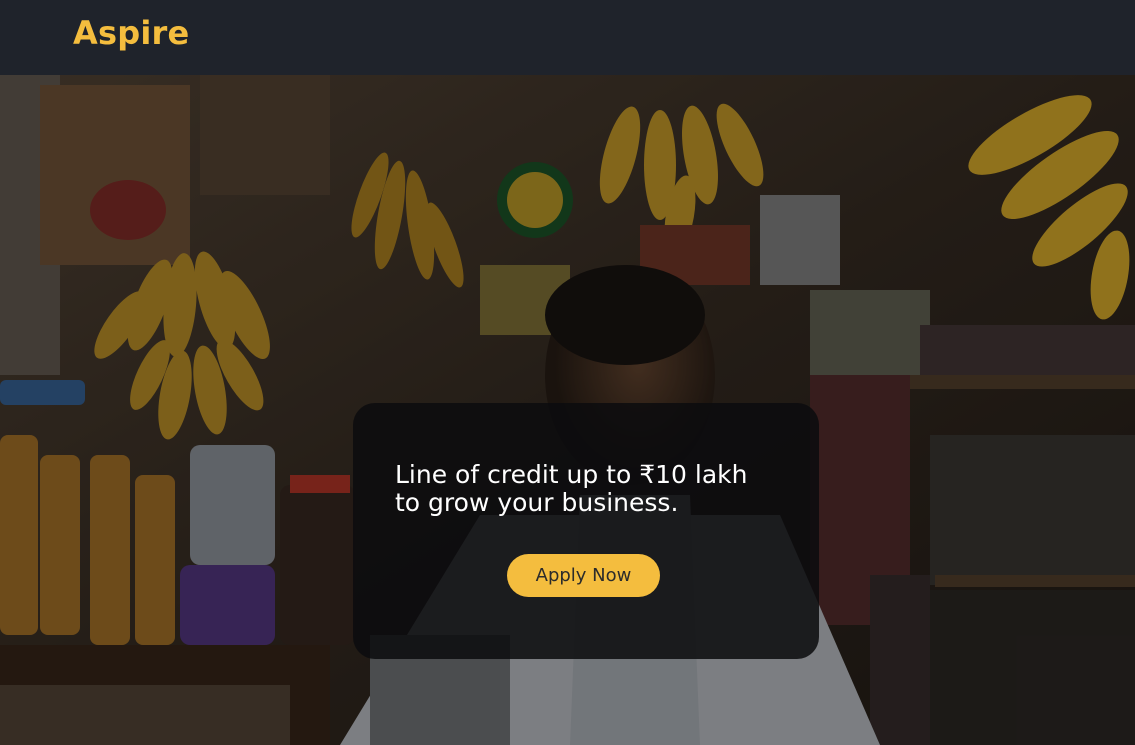 The width and height of the screenshot is (1135, 745). What do you see at coordinates (131, 33) in the screenshot?
I see `brand-logo: Aspire` at bounding box center [131, 33].